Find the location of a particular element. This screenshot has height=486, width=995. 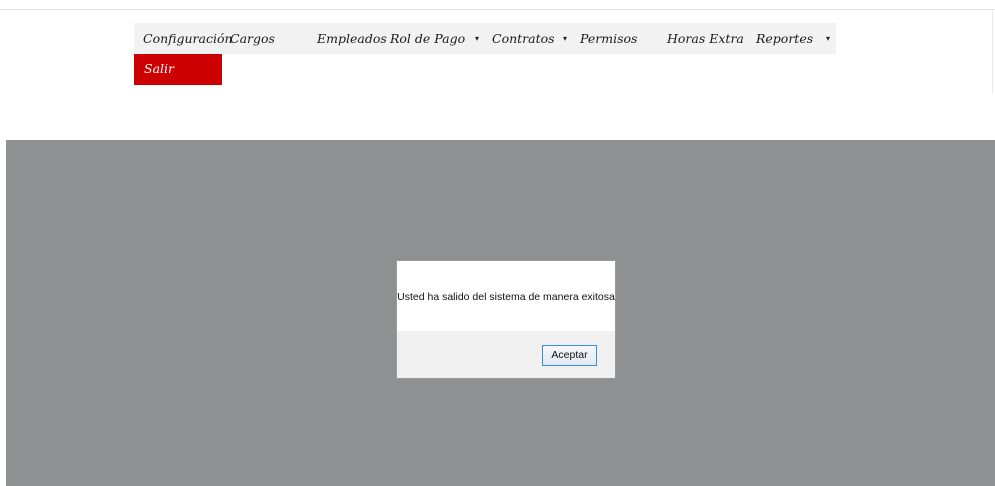

dialog-footer: Aceptar is located at coordinates (506, 354).